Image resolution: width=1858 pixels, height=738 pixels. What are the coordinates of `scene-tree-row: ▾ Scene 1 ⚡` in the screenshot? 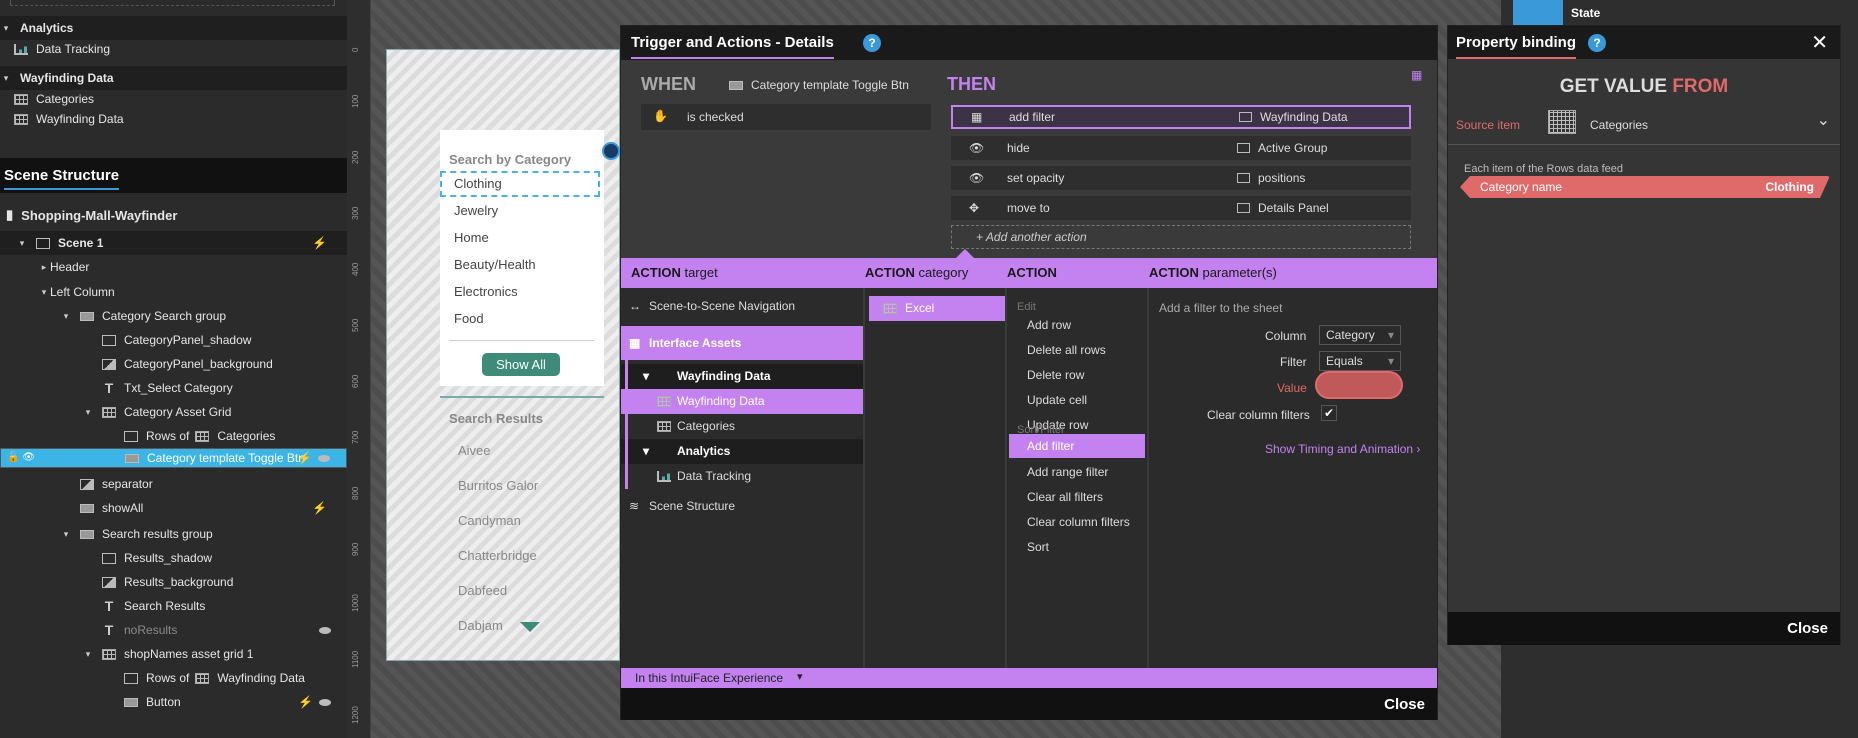 It's located at (173, 243).